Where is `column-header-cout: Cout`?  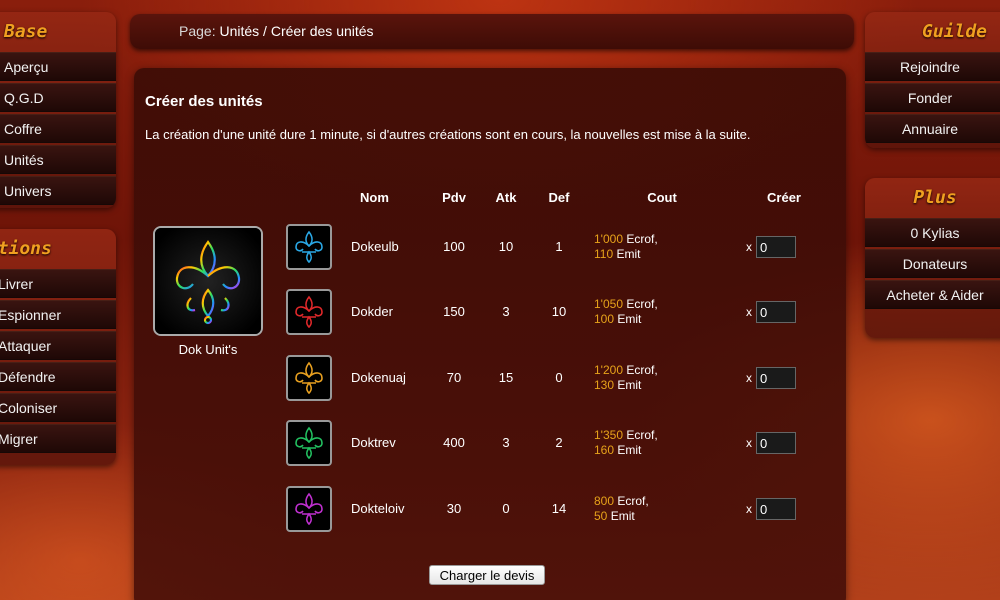 column-header-cout: Cout is located at coordinates (662, 197).